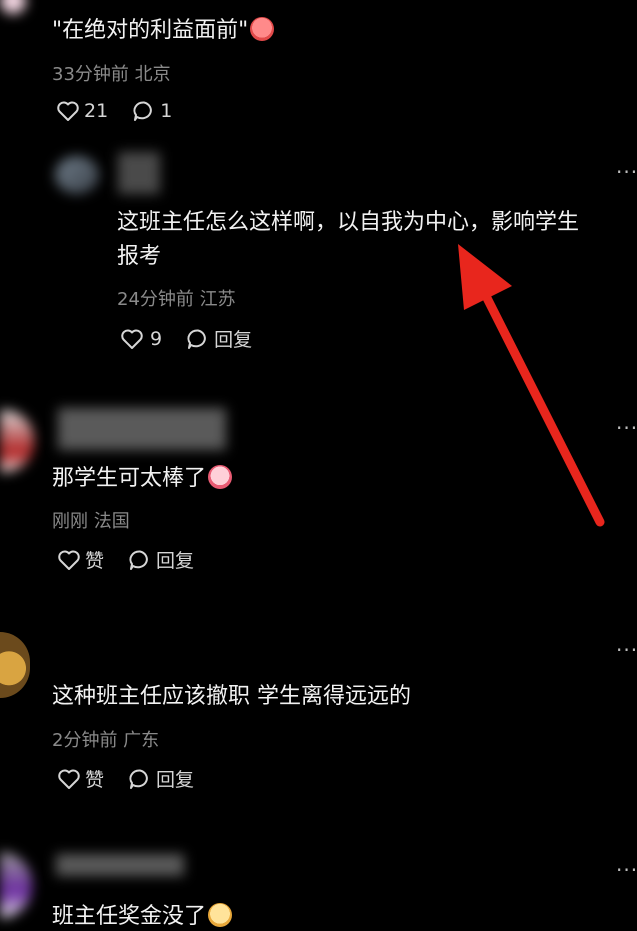 This screenshot has width=637, height=931. What do you see at coordinates (220, 477) in the screenshot?
I see `laughing-emoji-icon` at bounding box center [220, 477].